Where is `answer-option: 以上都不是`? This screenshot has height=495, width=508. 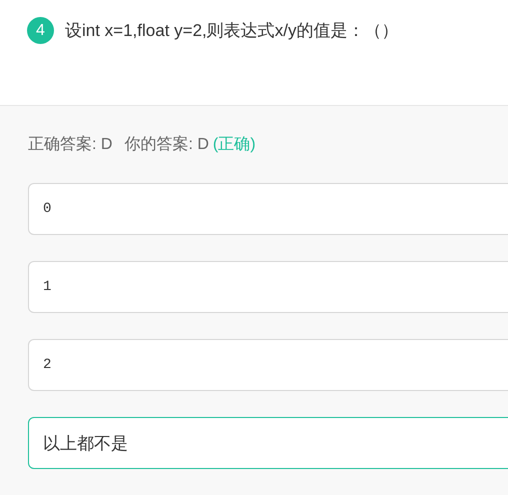 answer-option: 以上都不是 is located at coordinates (268, 443).